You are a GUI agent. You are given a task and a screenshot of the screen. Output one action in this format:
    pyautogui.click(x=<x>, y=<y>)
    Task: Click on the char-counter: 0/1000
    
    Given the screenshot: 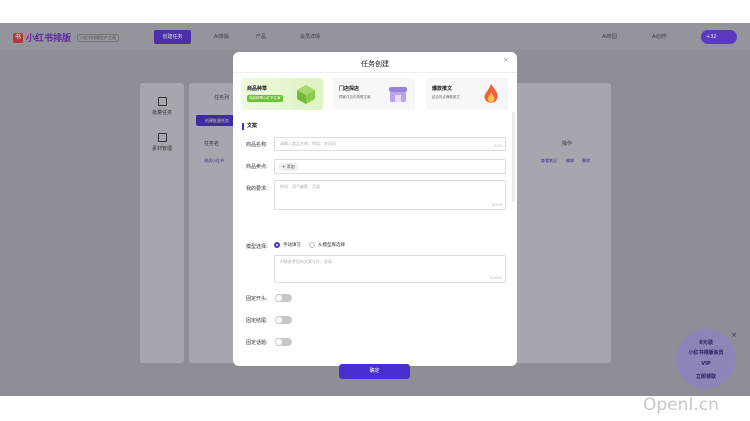 What is the action you would take?
    pyautogui.click(x=495, y=278)
    